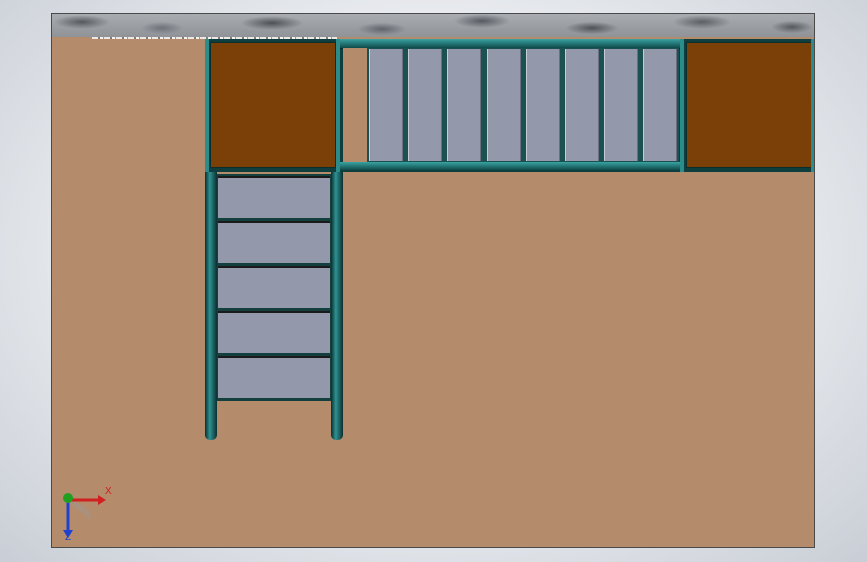 This screenshot has width=867, height=562. I want to click on grating-rail-bottom, so click(512, 166).